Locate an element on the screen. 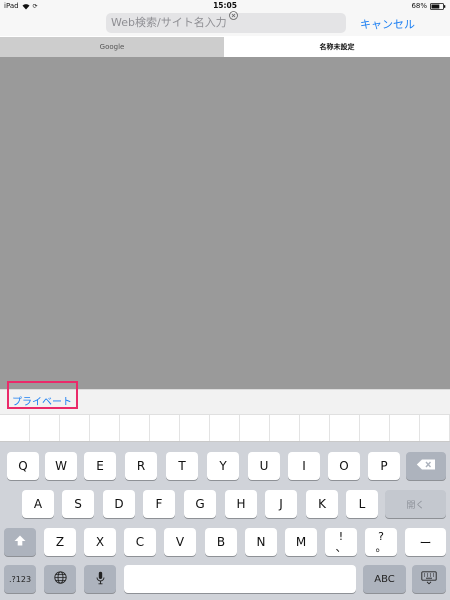 This screenshot has width=450, height=600. battery-percent: 68% is located at coordinates (419, 6).